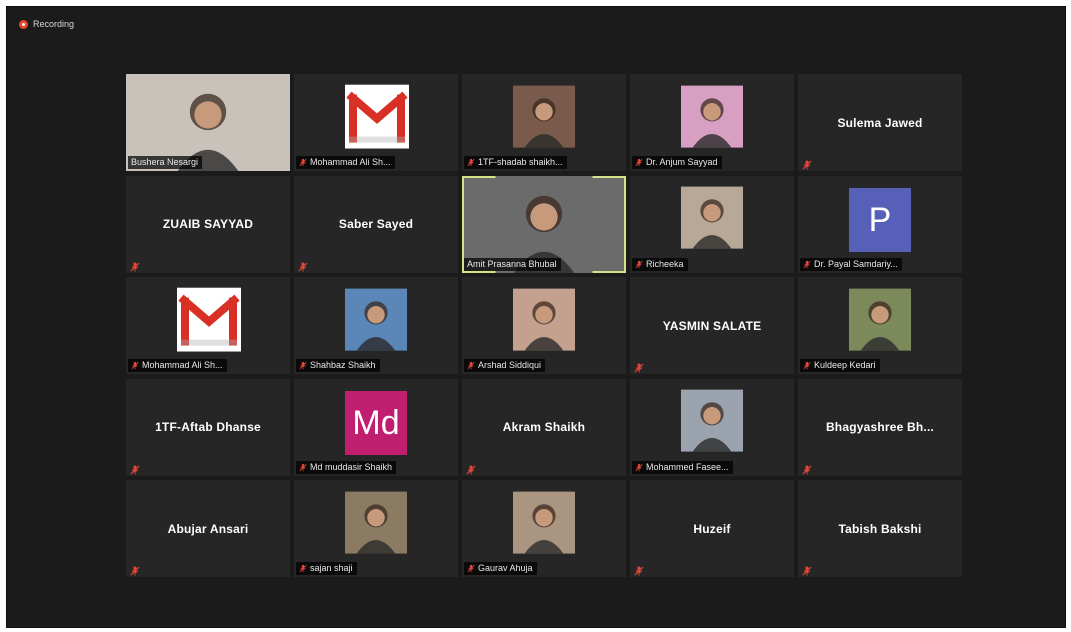 The image size is (1071, 632). I want to click on participant-name: Saber Sayed, so click(376, 224).